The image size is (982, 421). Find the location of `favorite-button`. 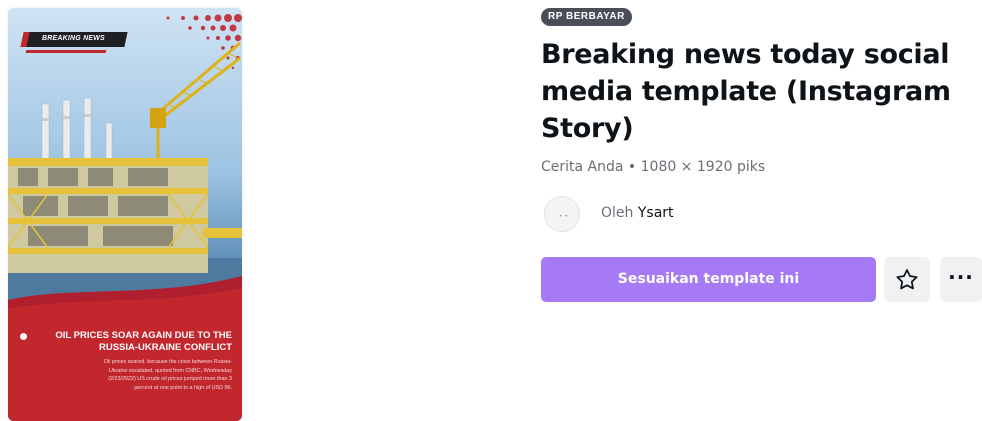

favorite-button is located at coordinates (907, 279).